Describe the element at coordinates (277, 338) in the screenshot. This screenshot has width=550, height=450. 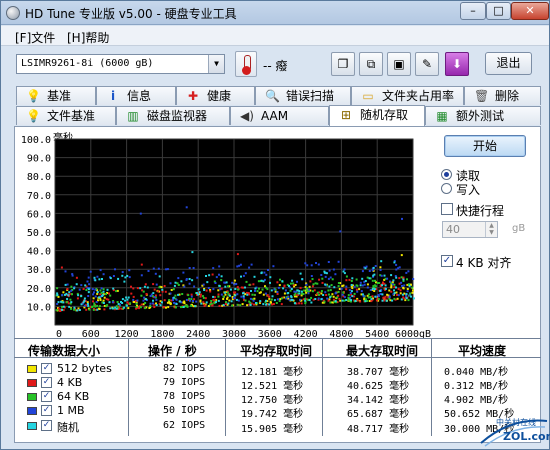
I see `table-border-top` at that location.